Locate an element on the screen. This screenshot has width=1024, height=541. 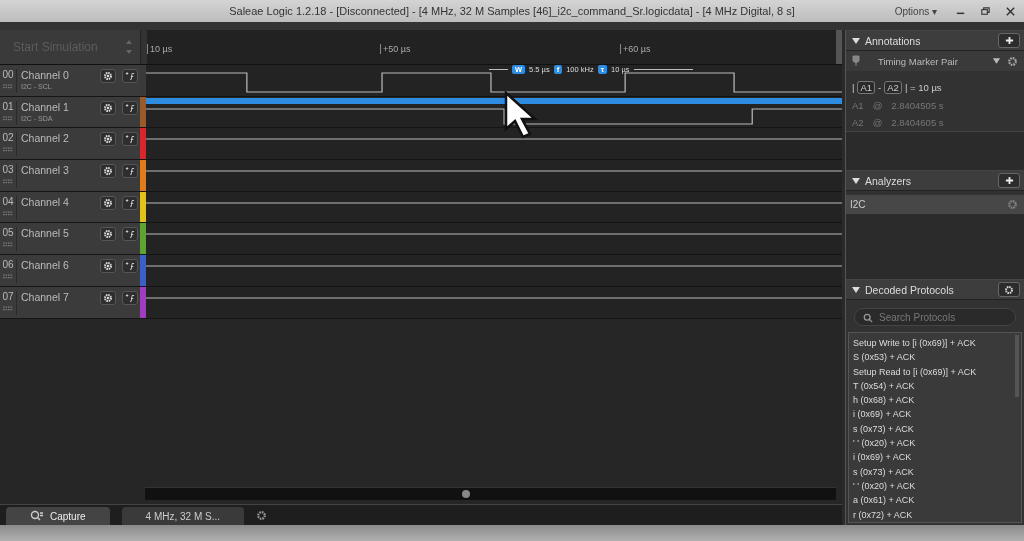
channel-number: 00 is located at coordinates (8, 74).